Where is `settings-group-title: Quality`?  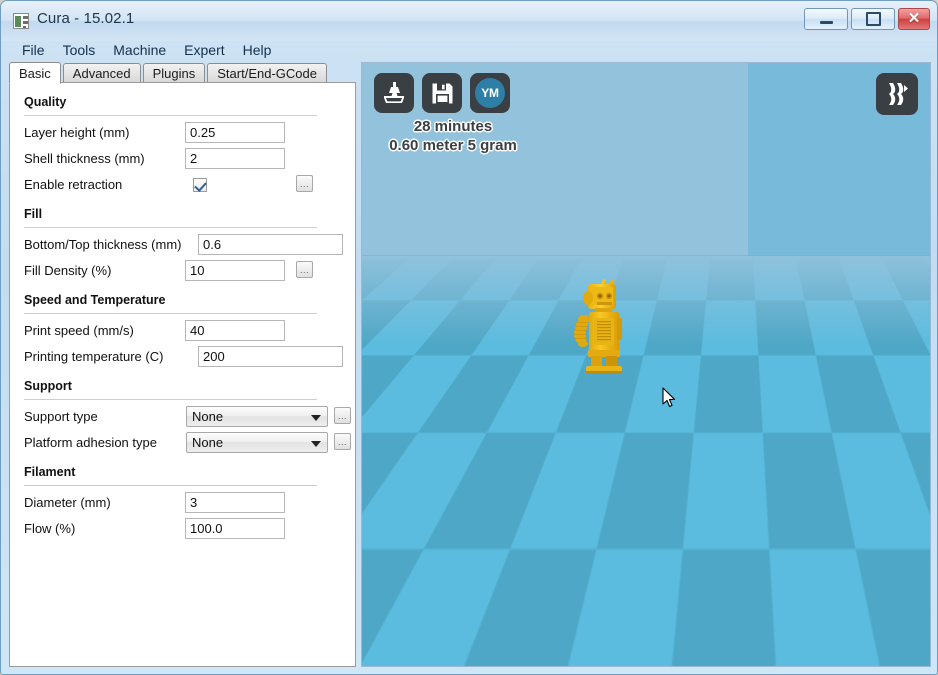 settings-group-title: Quality is located at coordinates (45, 102).